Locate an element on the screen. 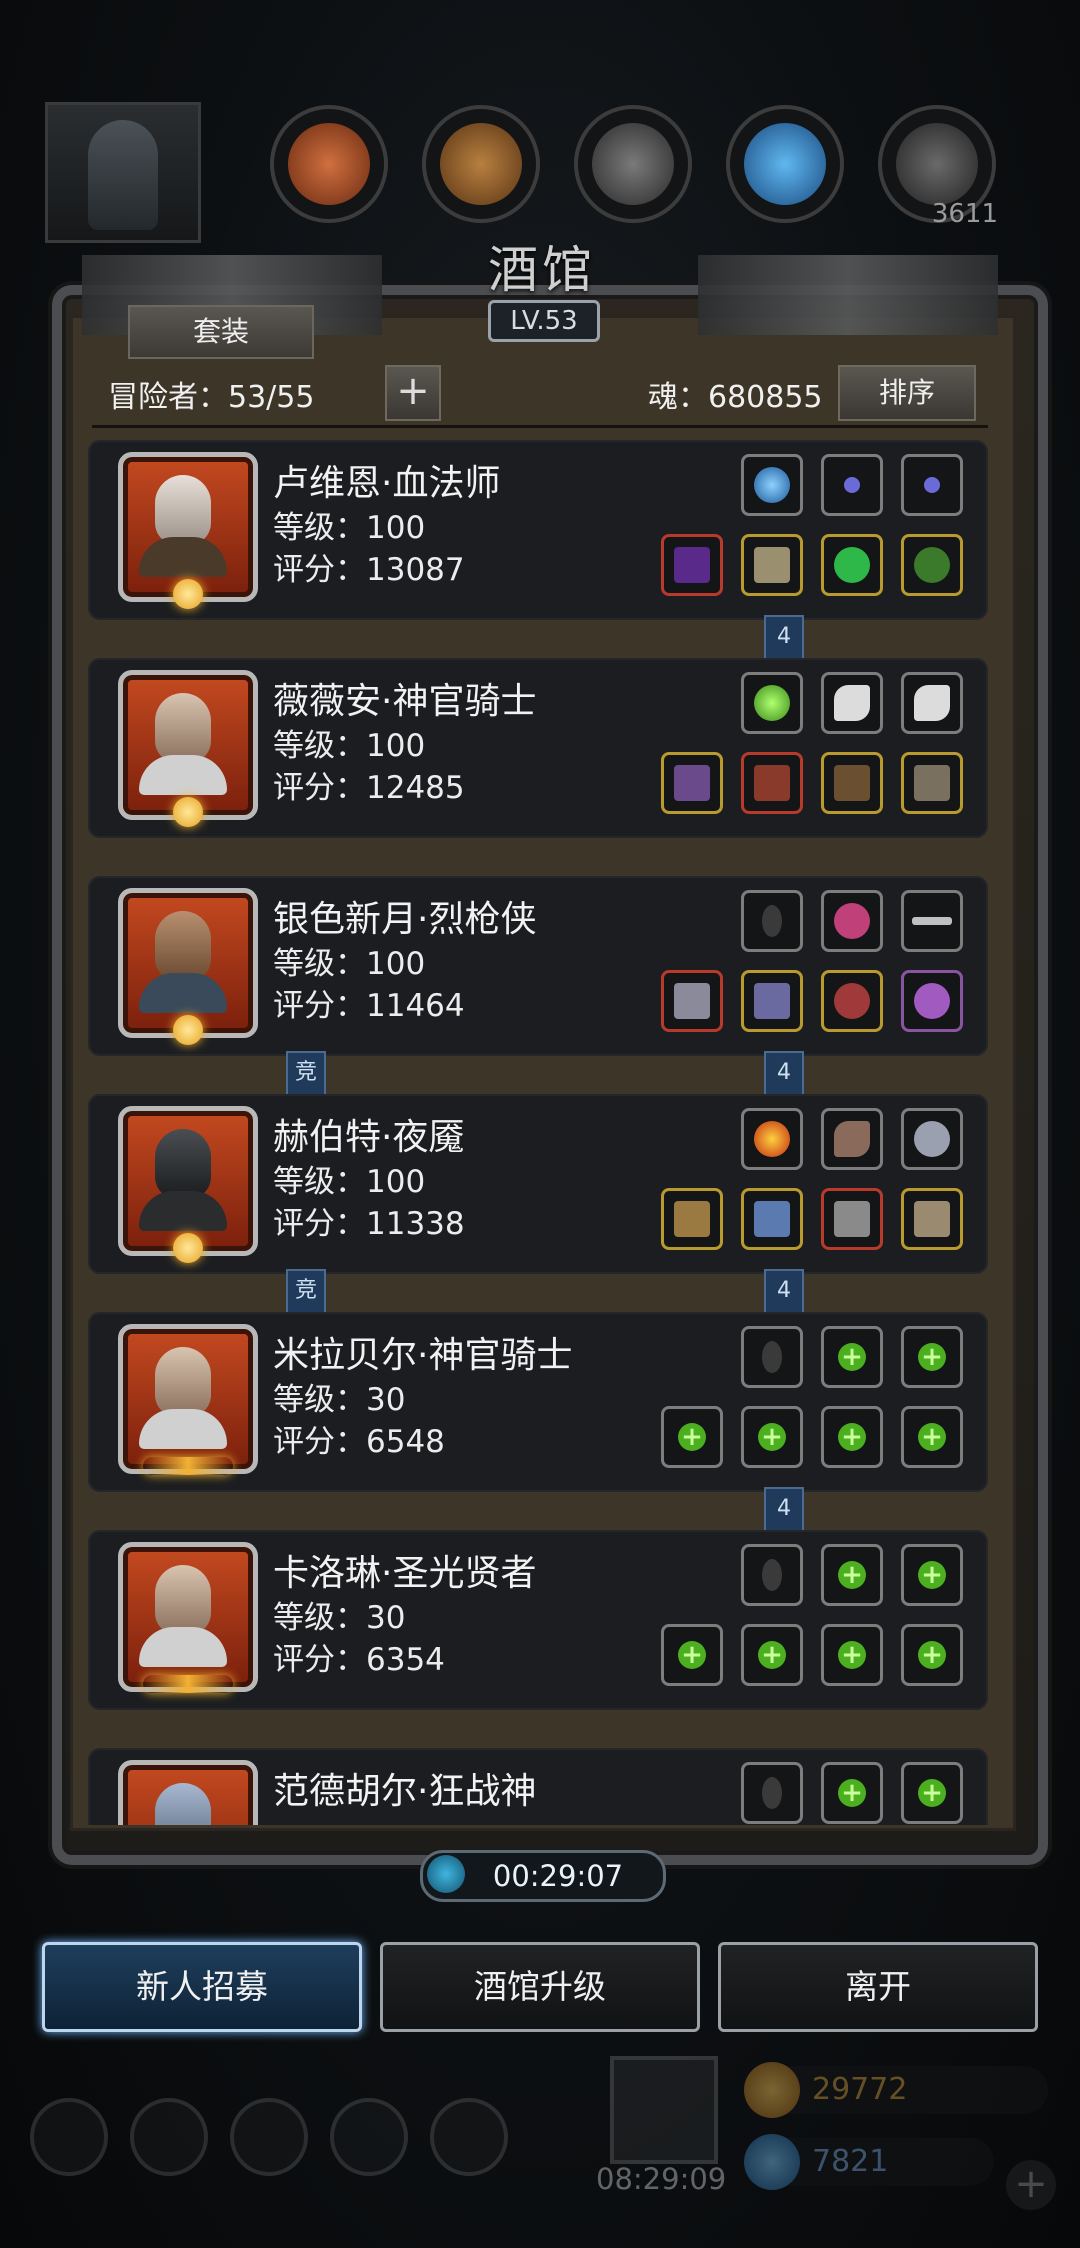 The height and width of the screenshot is (2248, 1080). shield-equip-icon is located at coordinates (932, 783).